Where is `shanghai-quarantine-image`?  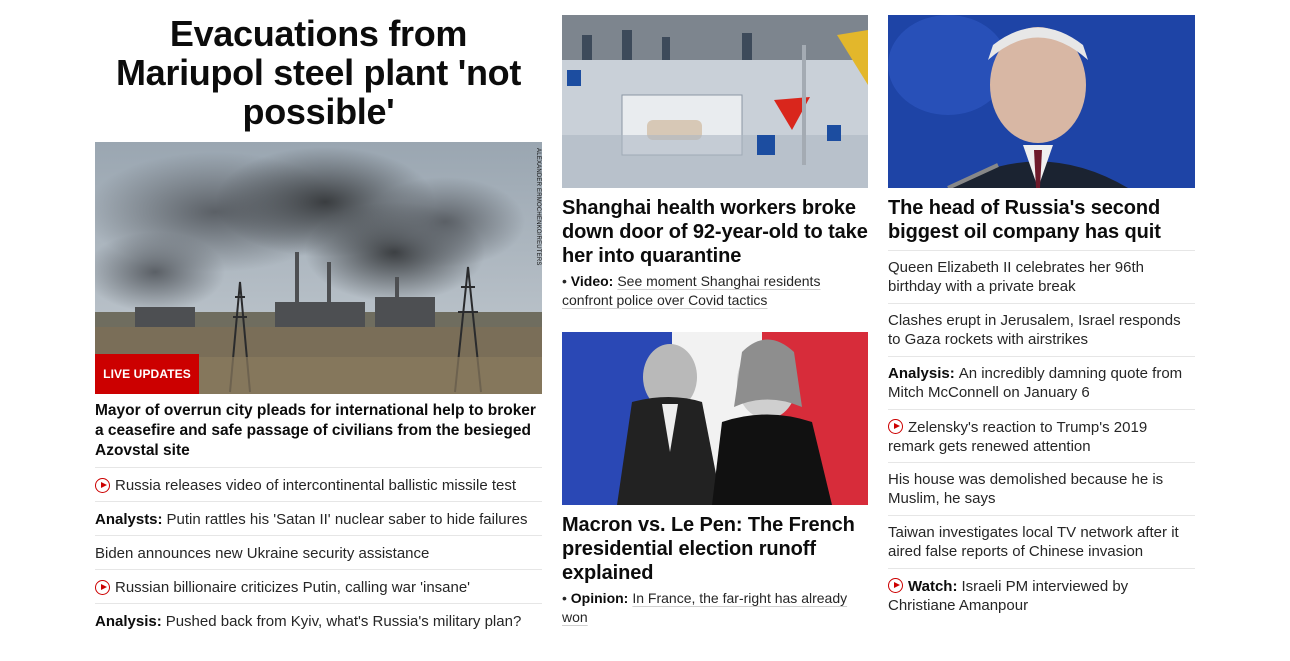 shanghai-quarantine-image is located at coordinates (715, 101).